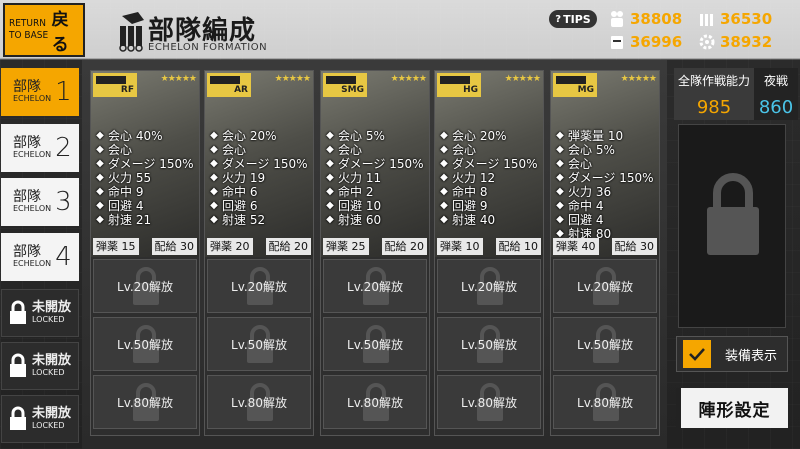  I want to click on tips-button: ? TIPS, so click(573, 19).